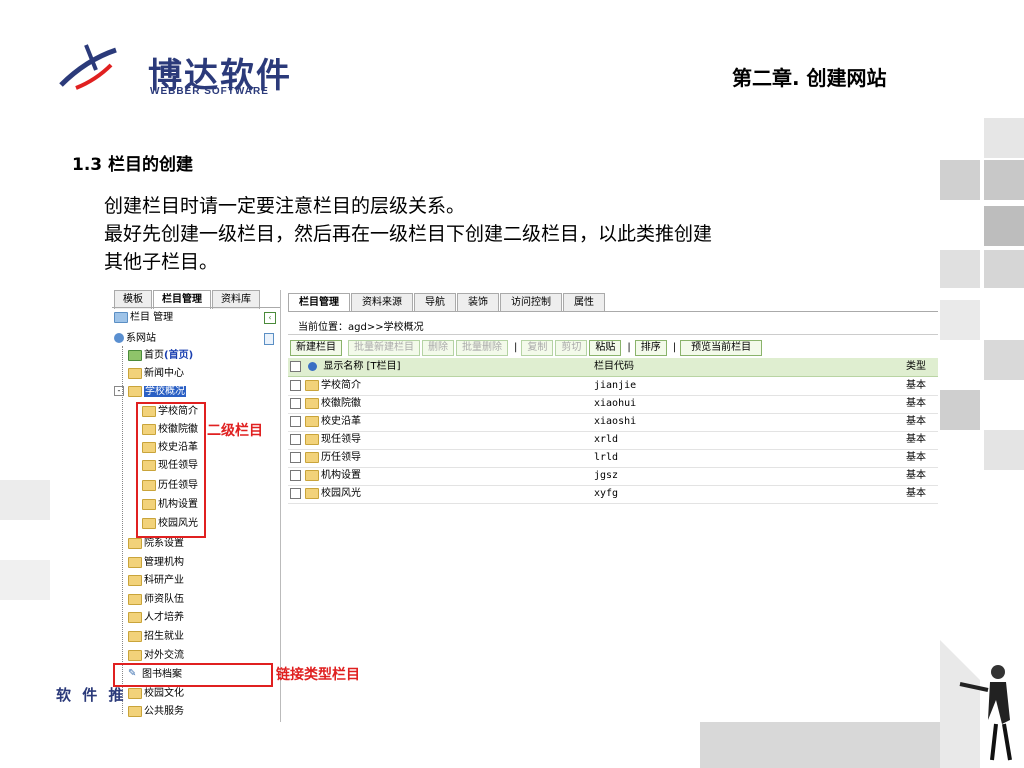 The image size is (1024, 768). Describe the element at coordinates (341, 439) in the screenshot. I see `row-name: 现任领导` at that location.